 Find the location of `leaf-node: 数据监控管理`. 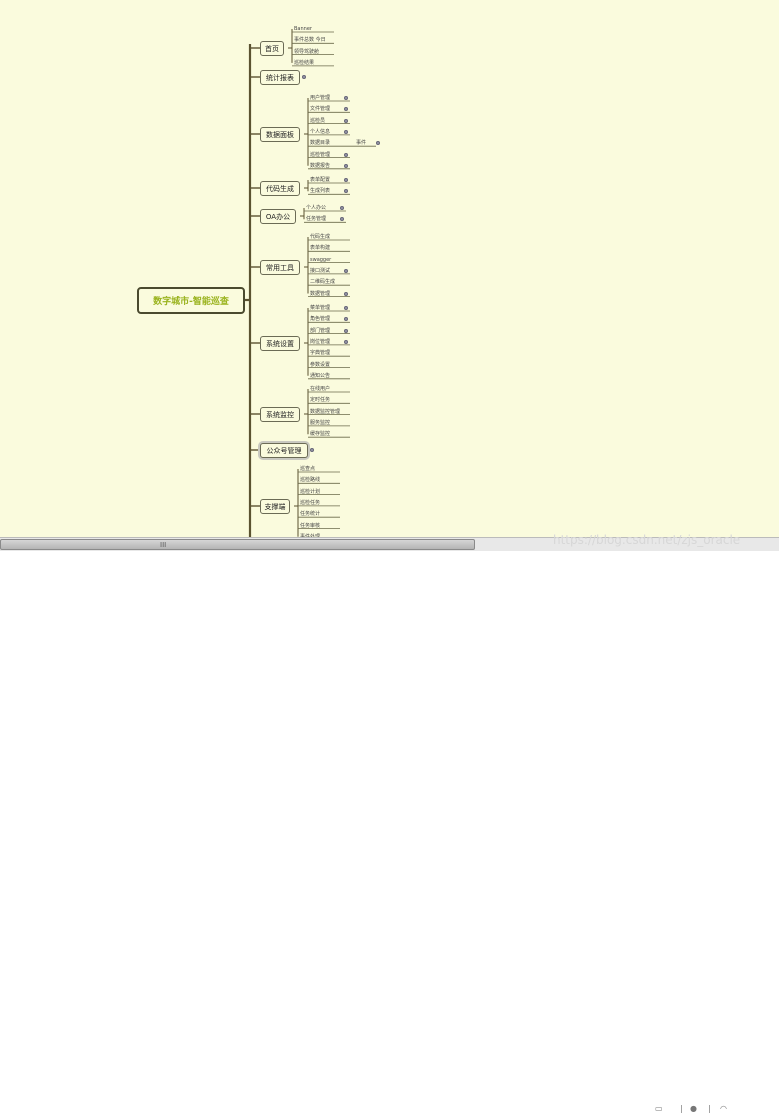

leaf-node: 数据监控管理 is located at coordinates (325, 412).